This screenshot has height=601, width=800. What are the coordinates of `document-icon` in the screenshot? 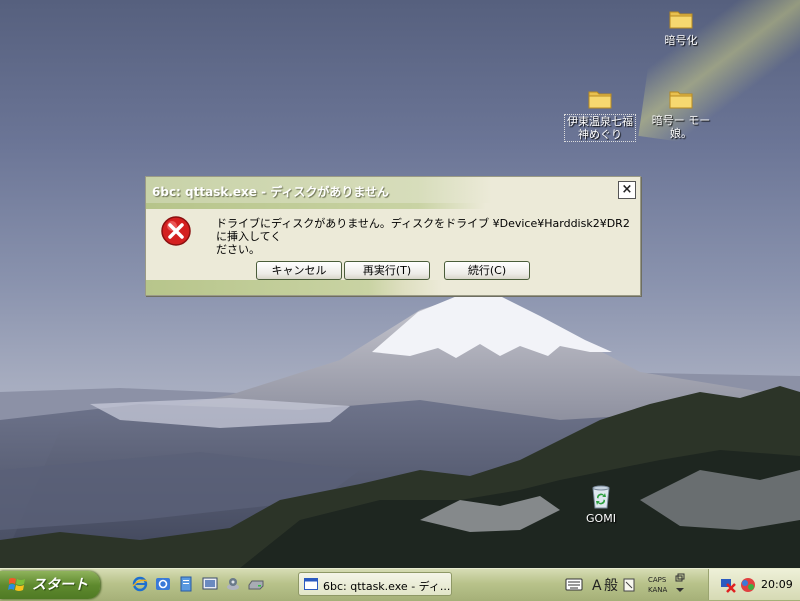 It's located at (186, 584).